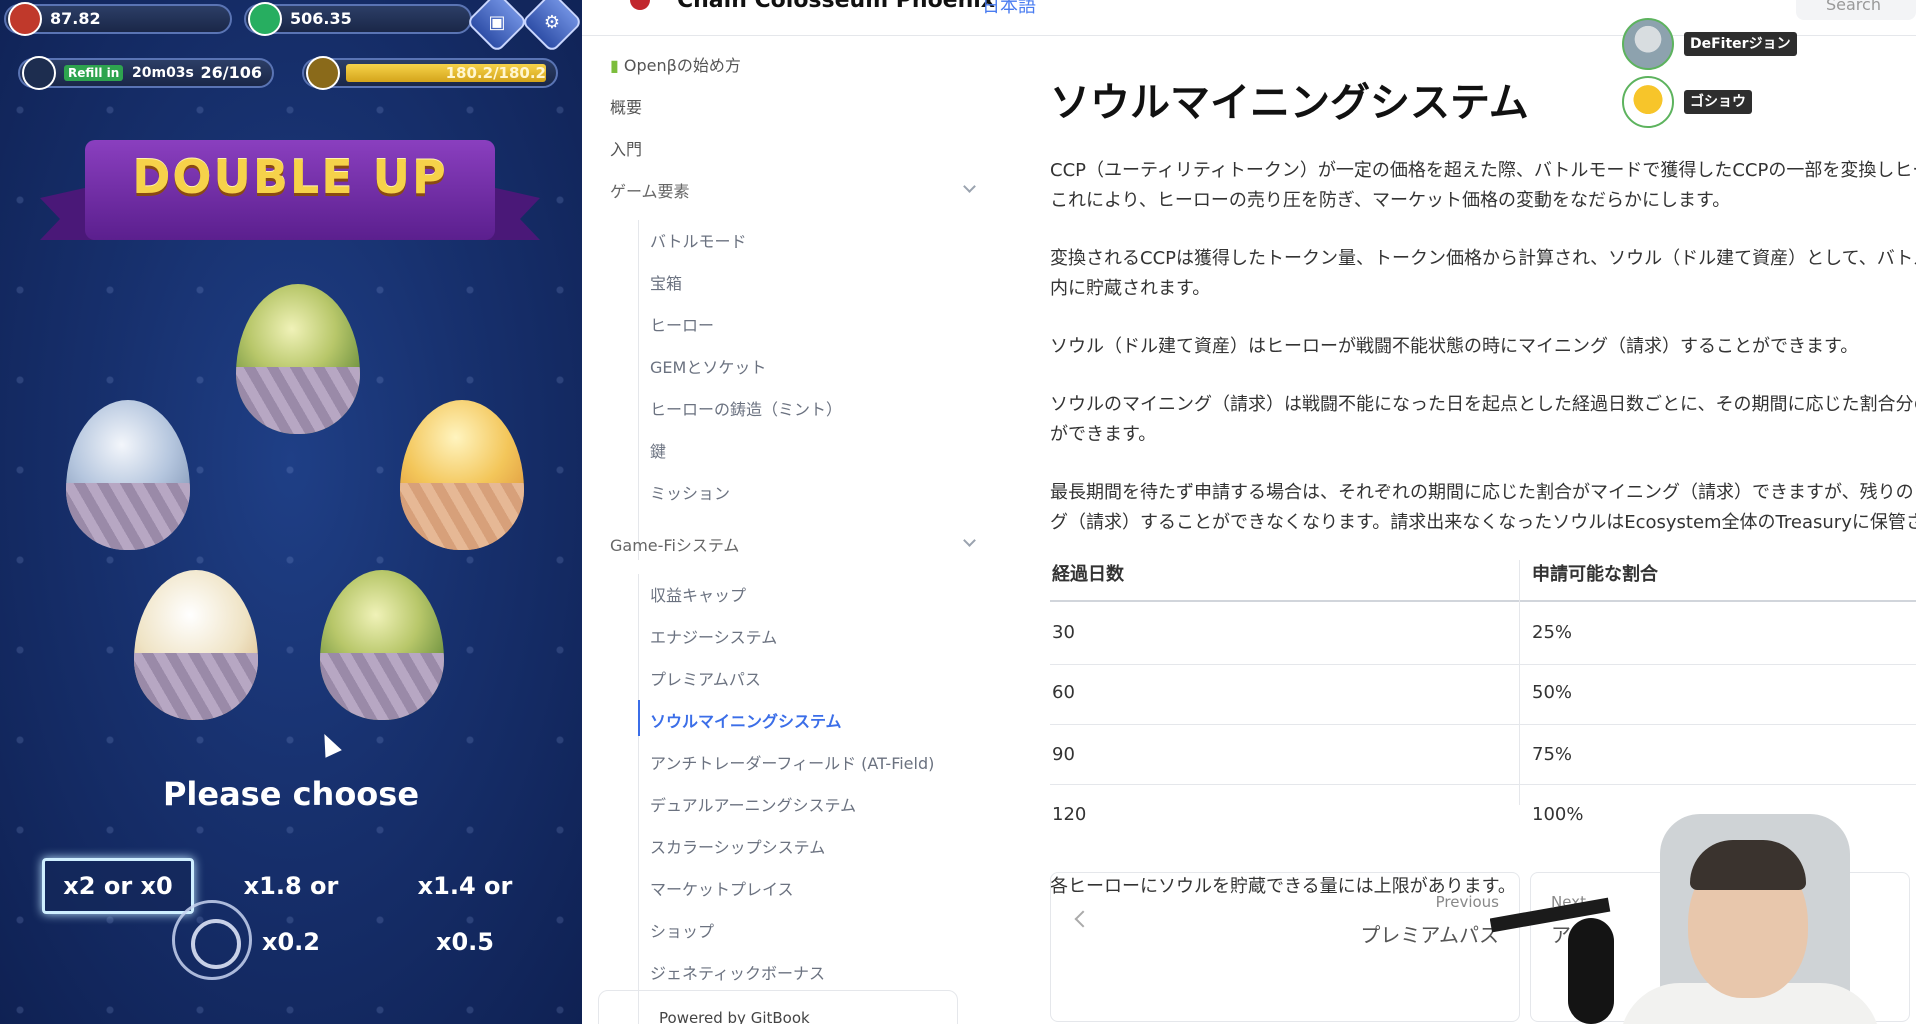 This screenshot has width=1916, height=1024. What do you see at coordinates (497, 22) in the screenshot?
I see `wallet-icon: ▣` at bounding box center [497, 22].